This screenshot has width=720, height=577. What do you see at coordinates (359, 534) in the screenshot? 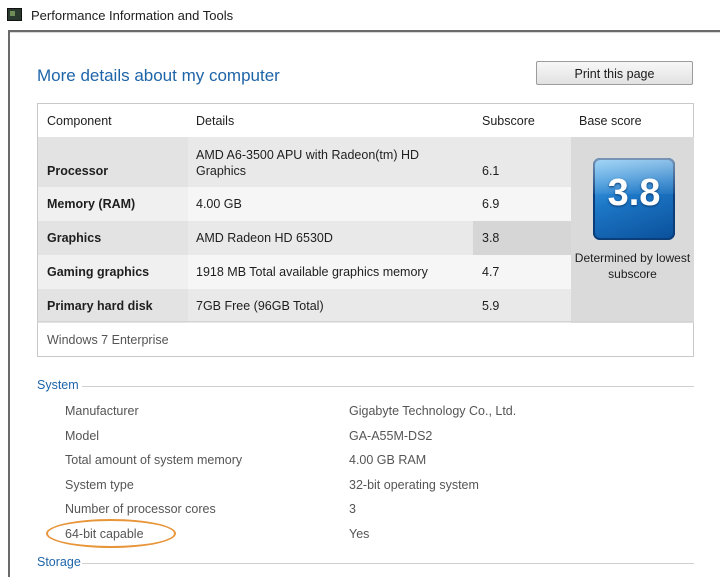
I see `system-value: Yes` at bounding box center [359, 534].